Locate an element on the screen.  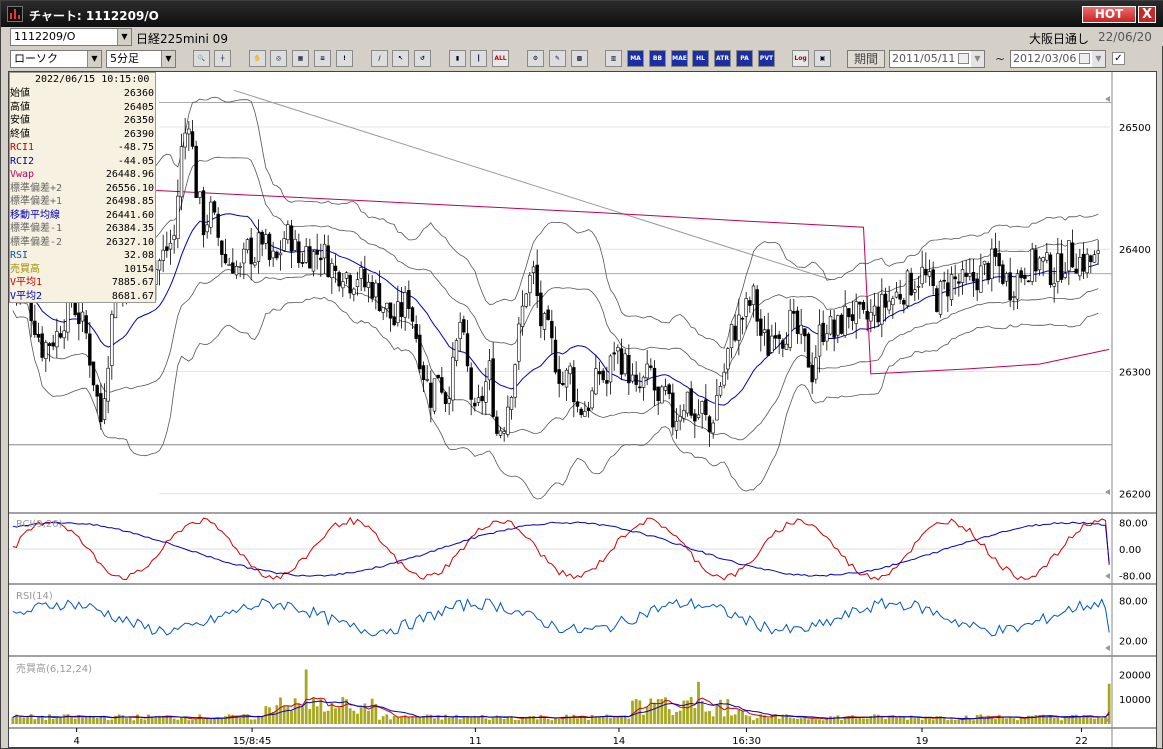
export-icon: ▣ is located at coordinates (822, 58).